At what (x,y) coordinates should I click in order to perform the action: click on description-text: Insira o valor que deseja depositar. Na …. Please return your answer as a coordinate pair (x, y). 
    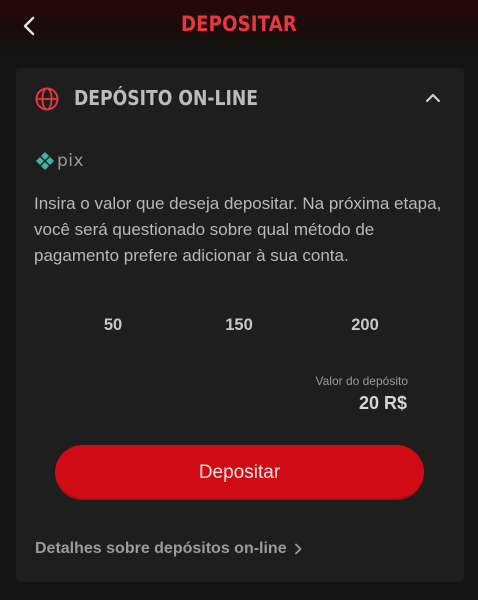
    Looking at the image, I should click on (238, 229).